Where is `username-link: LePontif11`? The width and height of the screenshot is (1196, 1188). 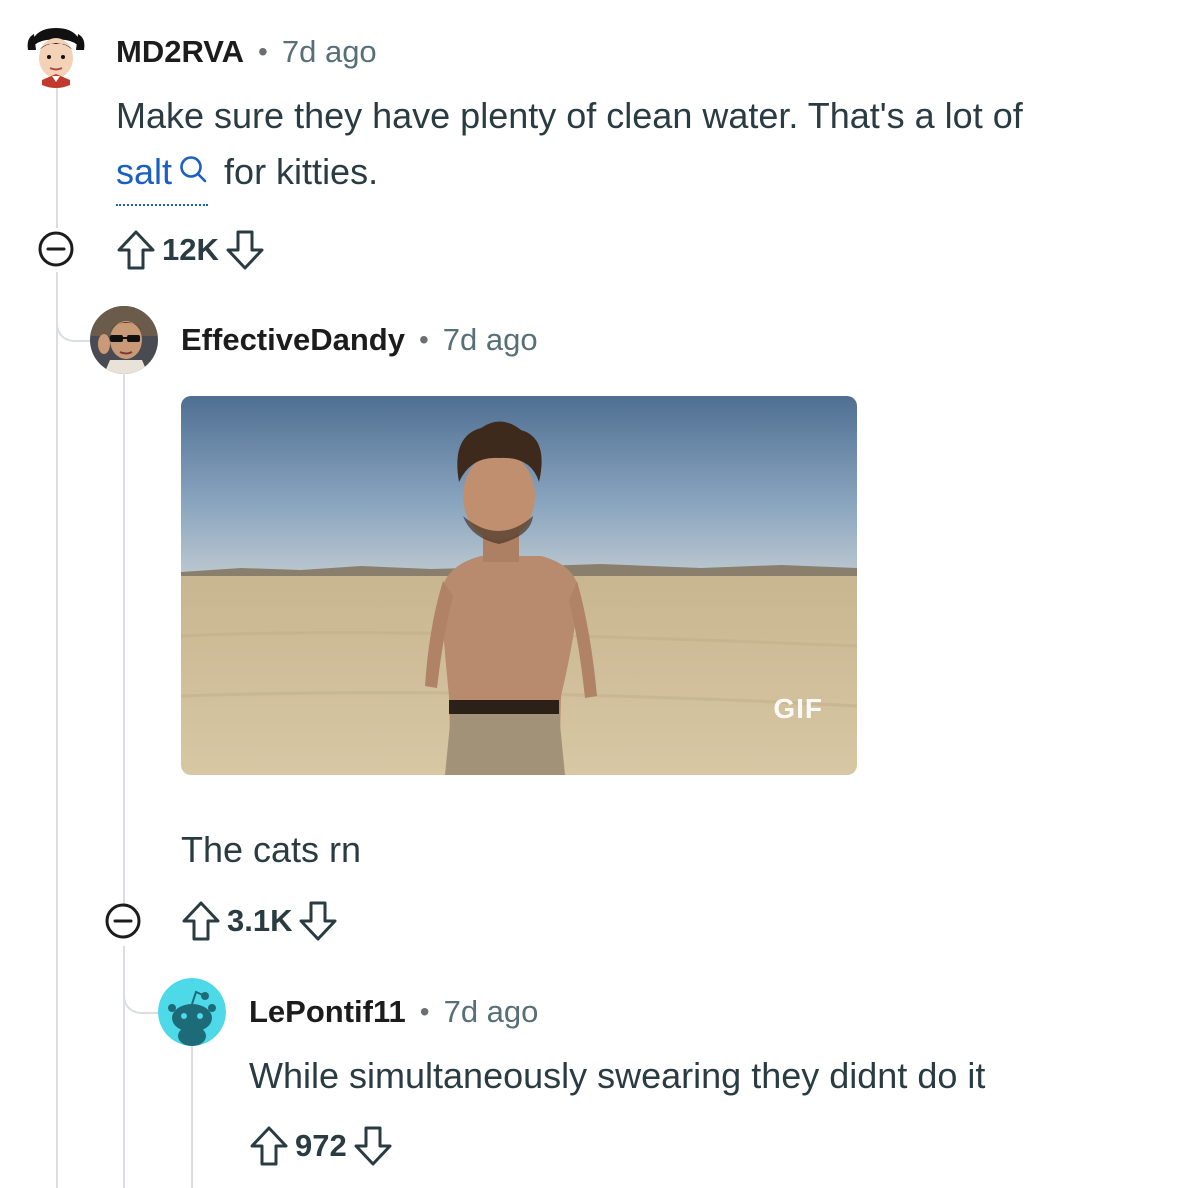 username-link: LePontif11 is located at coordinates (327, 1012).